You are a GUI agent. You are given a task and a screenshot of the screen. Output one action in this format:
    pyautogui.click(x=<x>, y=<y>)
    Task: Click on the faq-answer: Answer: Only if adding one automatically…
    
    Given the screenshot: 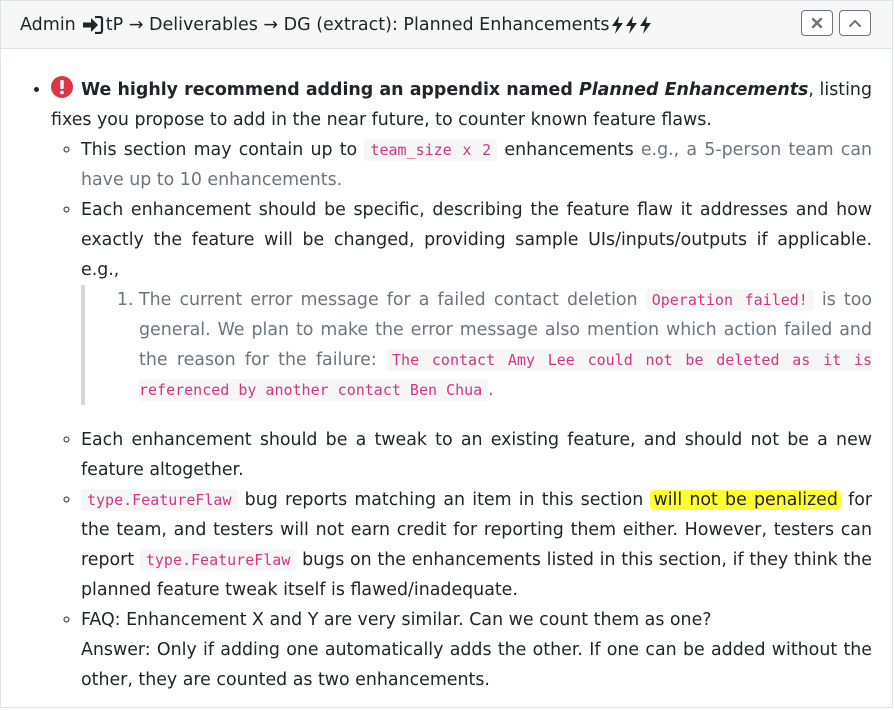 What is the action you would take?
    pyautogui.click(x=476, y=665)
    